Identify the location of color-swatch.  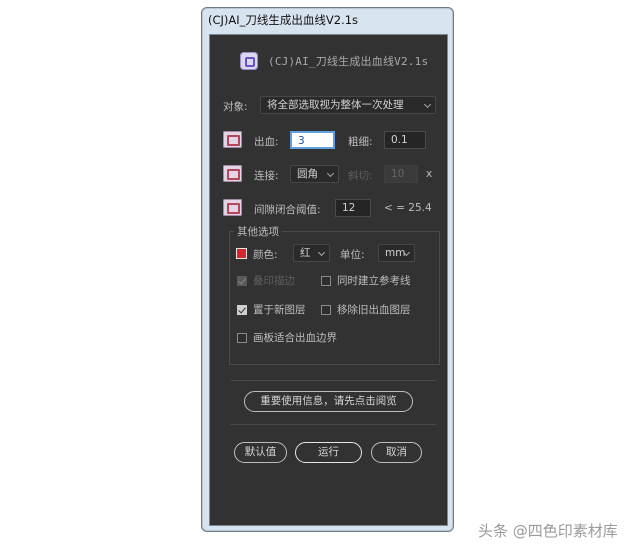
(241, 253).